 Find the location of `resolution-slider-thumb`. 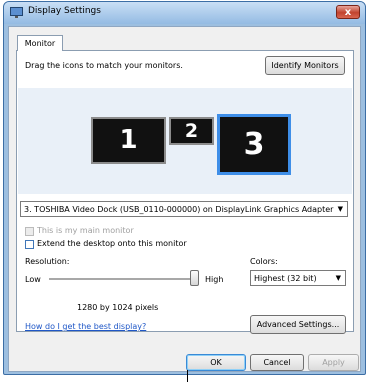

resolution-slider-thumb is located at coordinates (194, 278).